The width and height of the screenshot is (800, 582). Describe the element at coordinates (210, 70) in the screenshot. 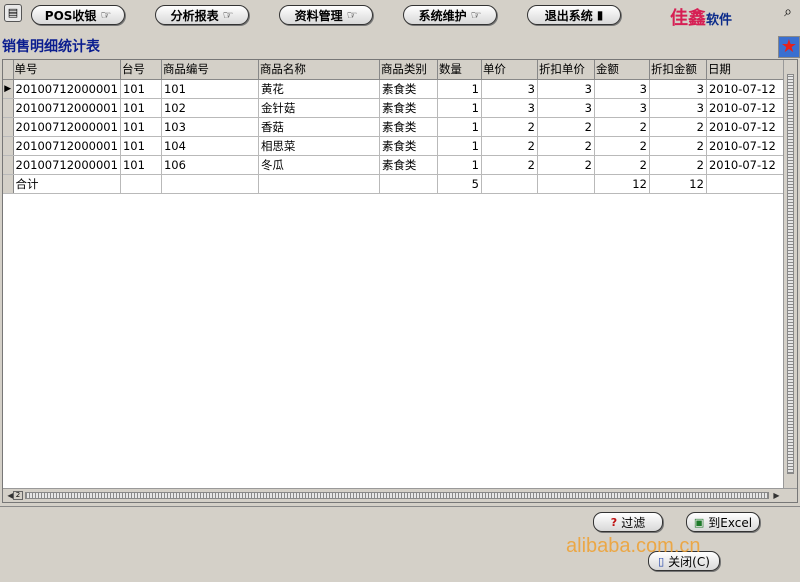

I see `column-header: 商品编号` at that location.